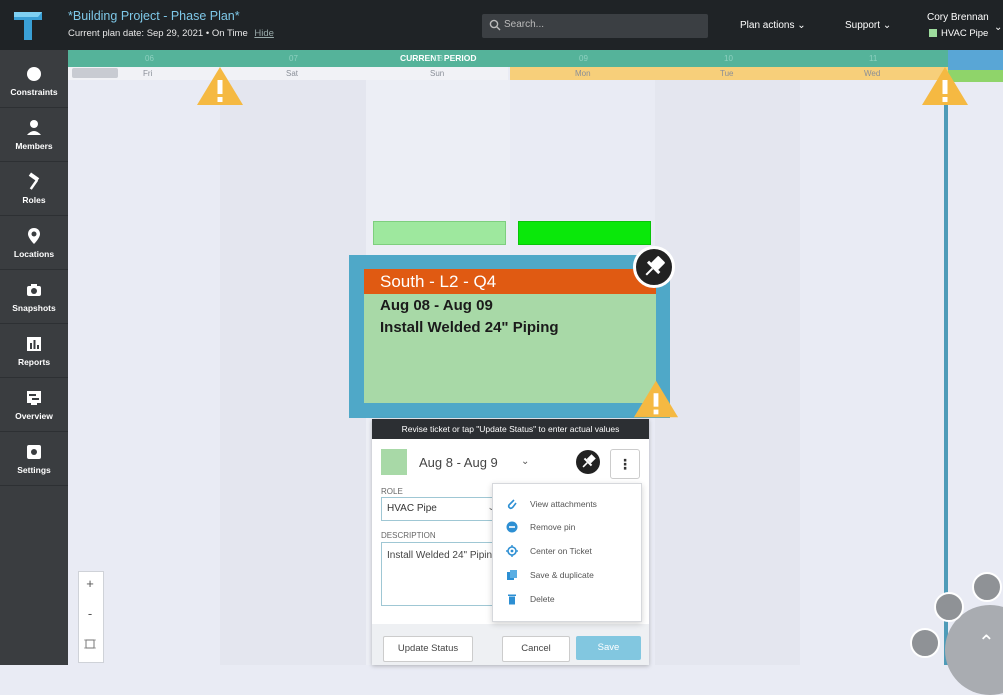 The height and width of the screenshot is (695, 1003). What do you see at coordinates (566, 527) in the screenshot?
I see `menu-item-remove-pin: Remove pin` at bounding box center [566, 527].